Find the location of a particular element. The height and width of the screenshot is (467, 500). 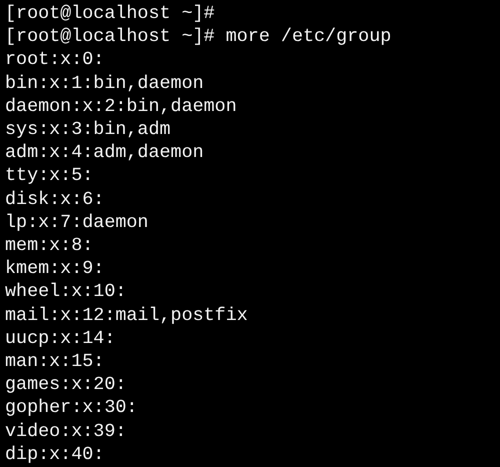

terminal-line: uucp:x:14: is located at coordinates (60, 338).